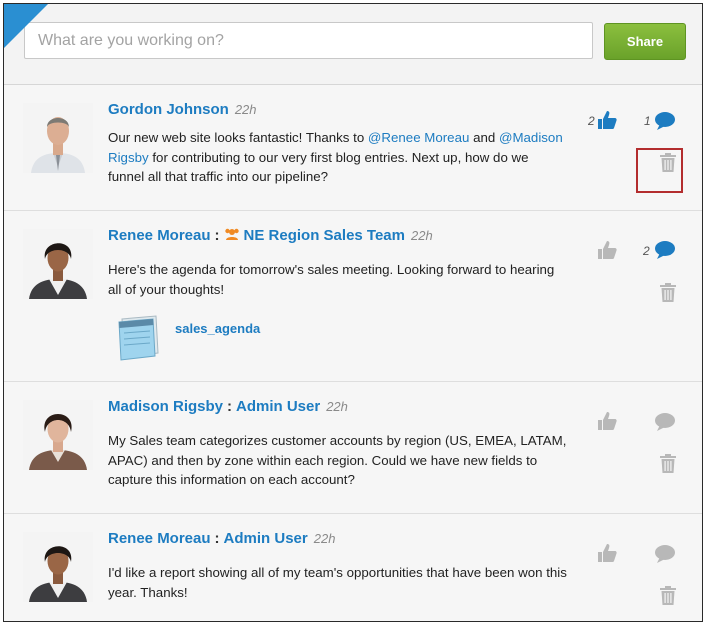 The image size is (706, 628). Describe the element at coordinates (591, 121) in the screenshot. I see `like-count: 2` at that location.